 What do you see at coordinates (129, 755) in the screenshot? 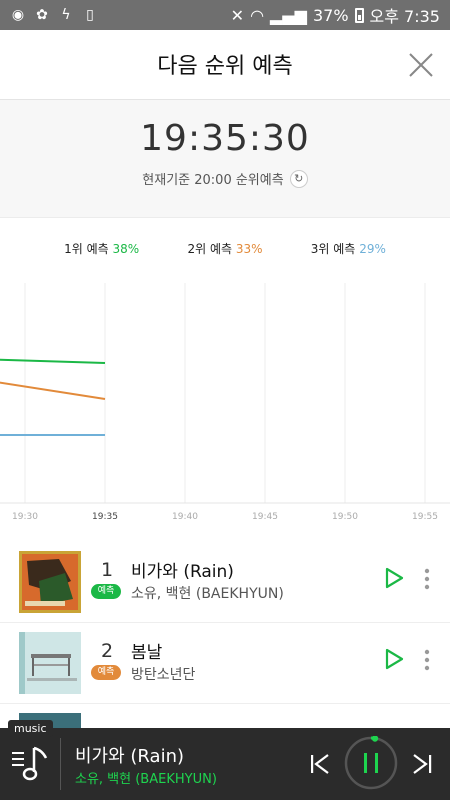
I see `now-playing-title: 비가와 (Rain)` at bounding box center [129, 755].